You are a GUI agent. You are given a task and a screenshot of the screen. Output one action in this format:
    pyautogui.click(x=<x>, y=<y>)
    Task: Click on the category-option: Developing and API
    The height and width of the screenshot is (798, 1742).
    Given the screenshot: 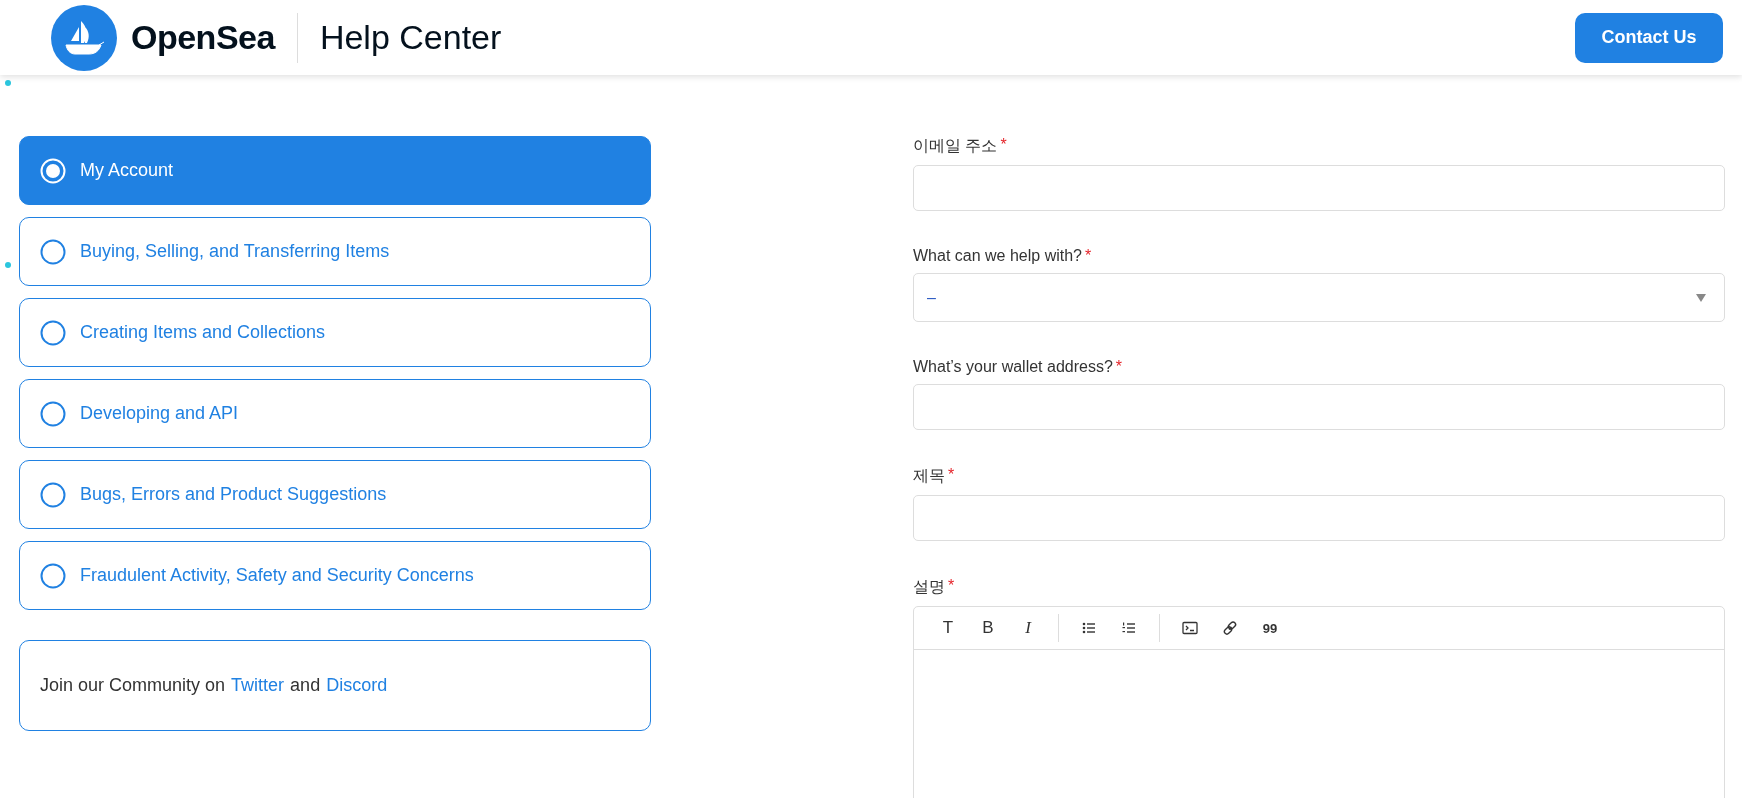 What is the action you would take?
    pyautogui.click(x=335, y=413)
    